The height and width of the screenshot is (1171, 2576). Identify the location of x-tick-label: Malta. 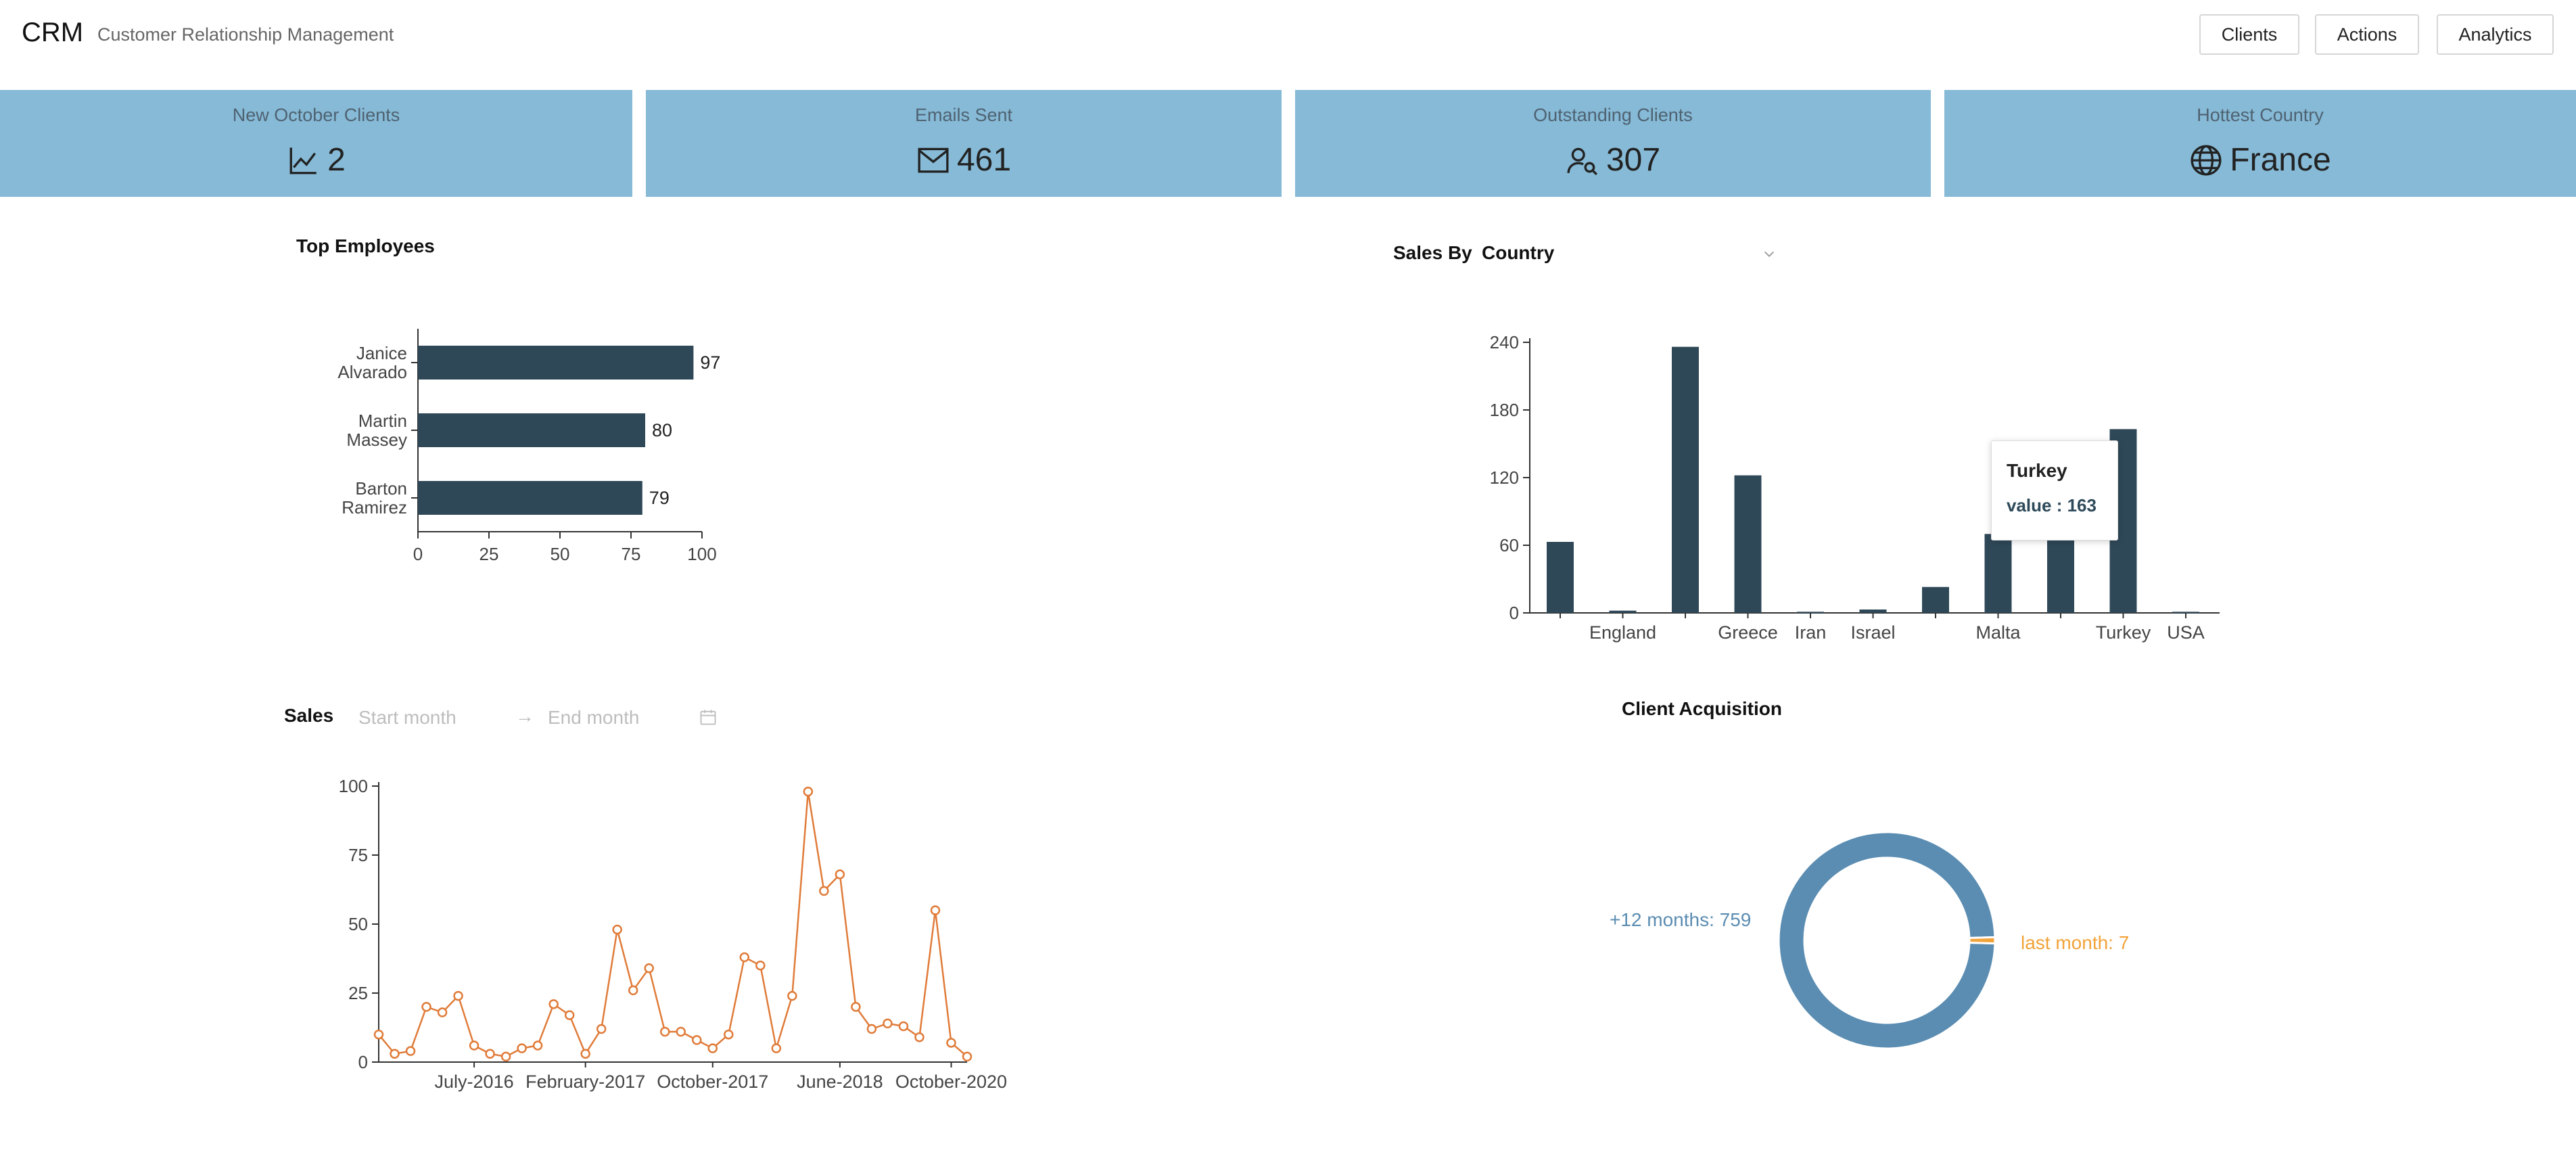
(1998, 632).